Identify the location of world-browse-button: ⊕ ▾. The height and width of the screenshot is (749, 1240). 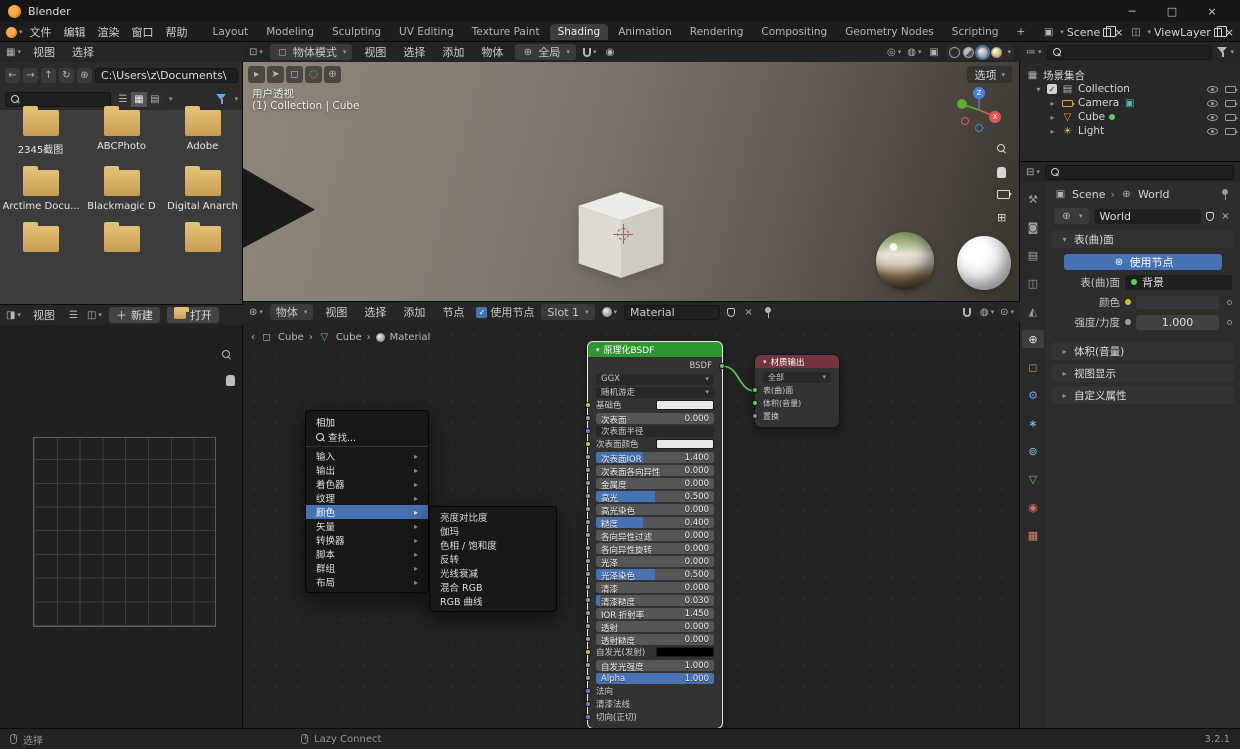
(1071, 216).